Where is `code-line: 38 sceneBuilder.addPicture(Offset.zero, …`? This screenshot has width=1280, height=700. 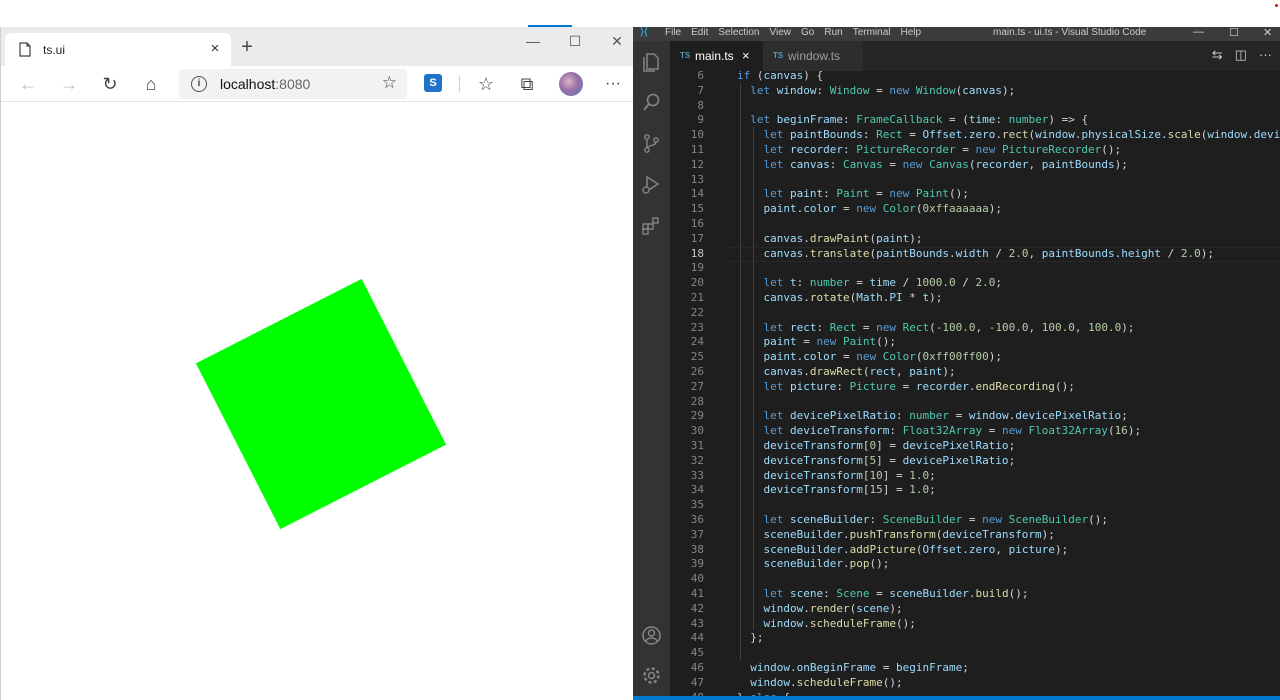
code-line: 38 sceneBuilder.addPicture(Offset.zero, … is located at coordinates (975, 550).